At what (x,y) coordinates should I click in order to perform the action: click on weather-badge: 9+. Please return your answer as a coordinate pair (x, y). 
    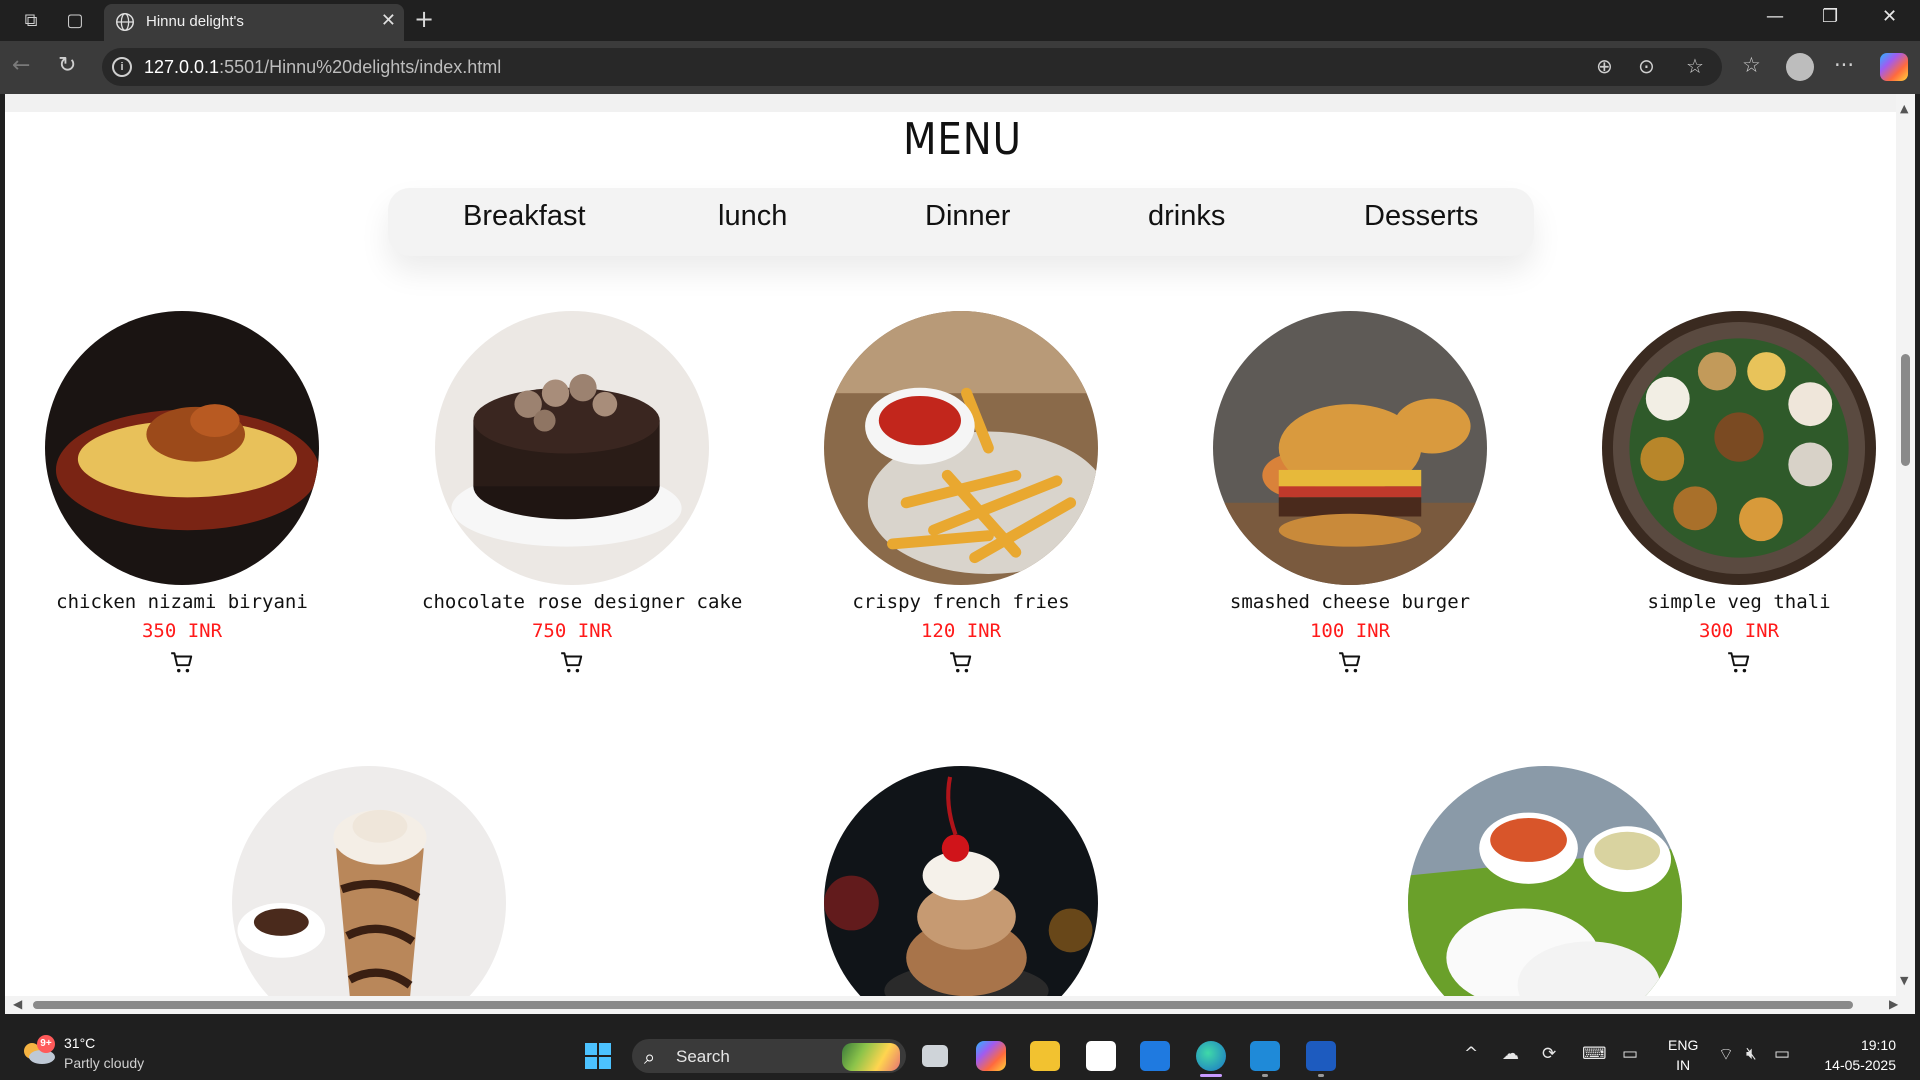
    Looking at the image, I should click on (46, 1044).